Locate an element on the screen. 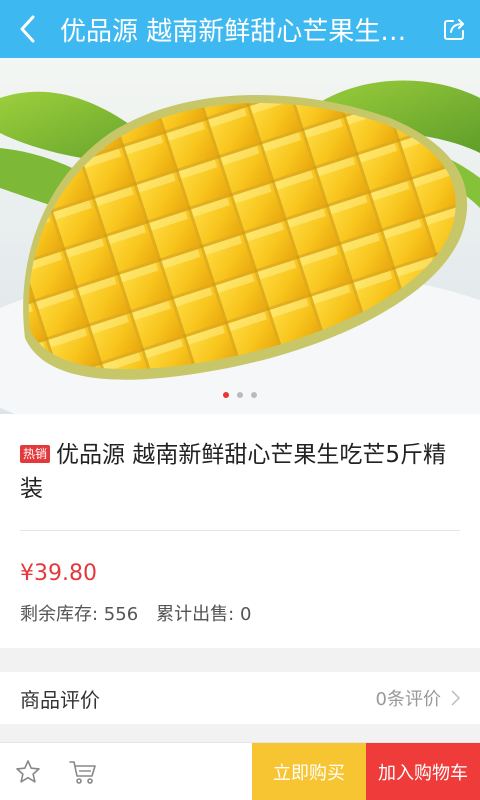  hot-sale-badge: 热销 is located at coordinates (35, 454).